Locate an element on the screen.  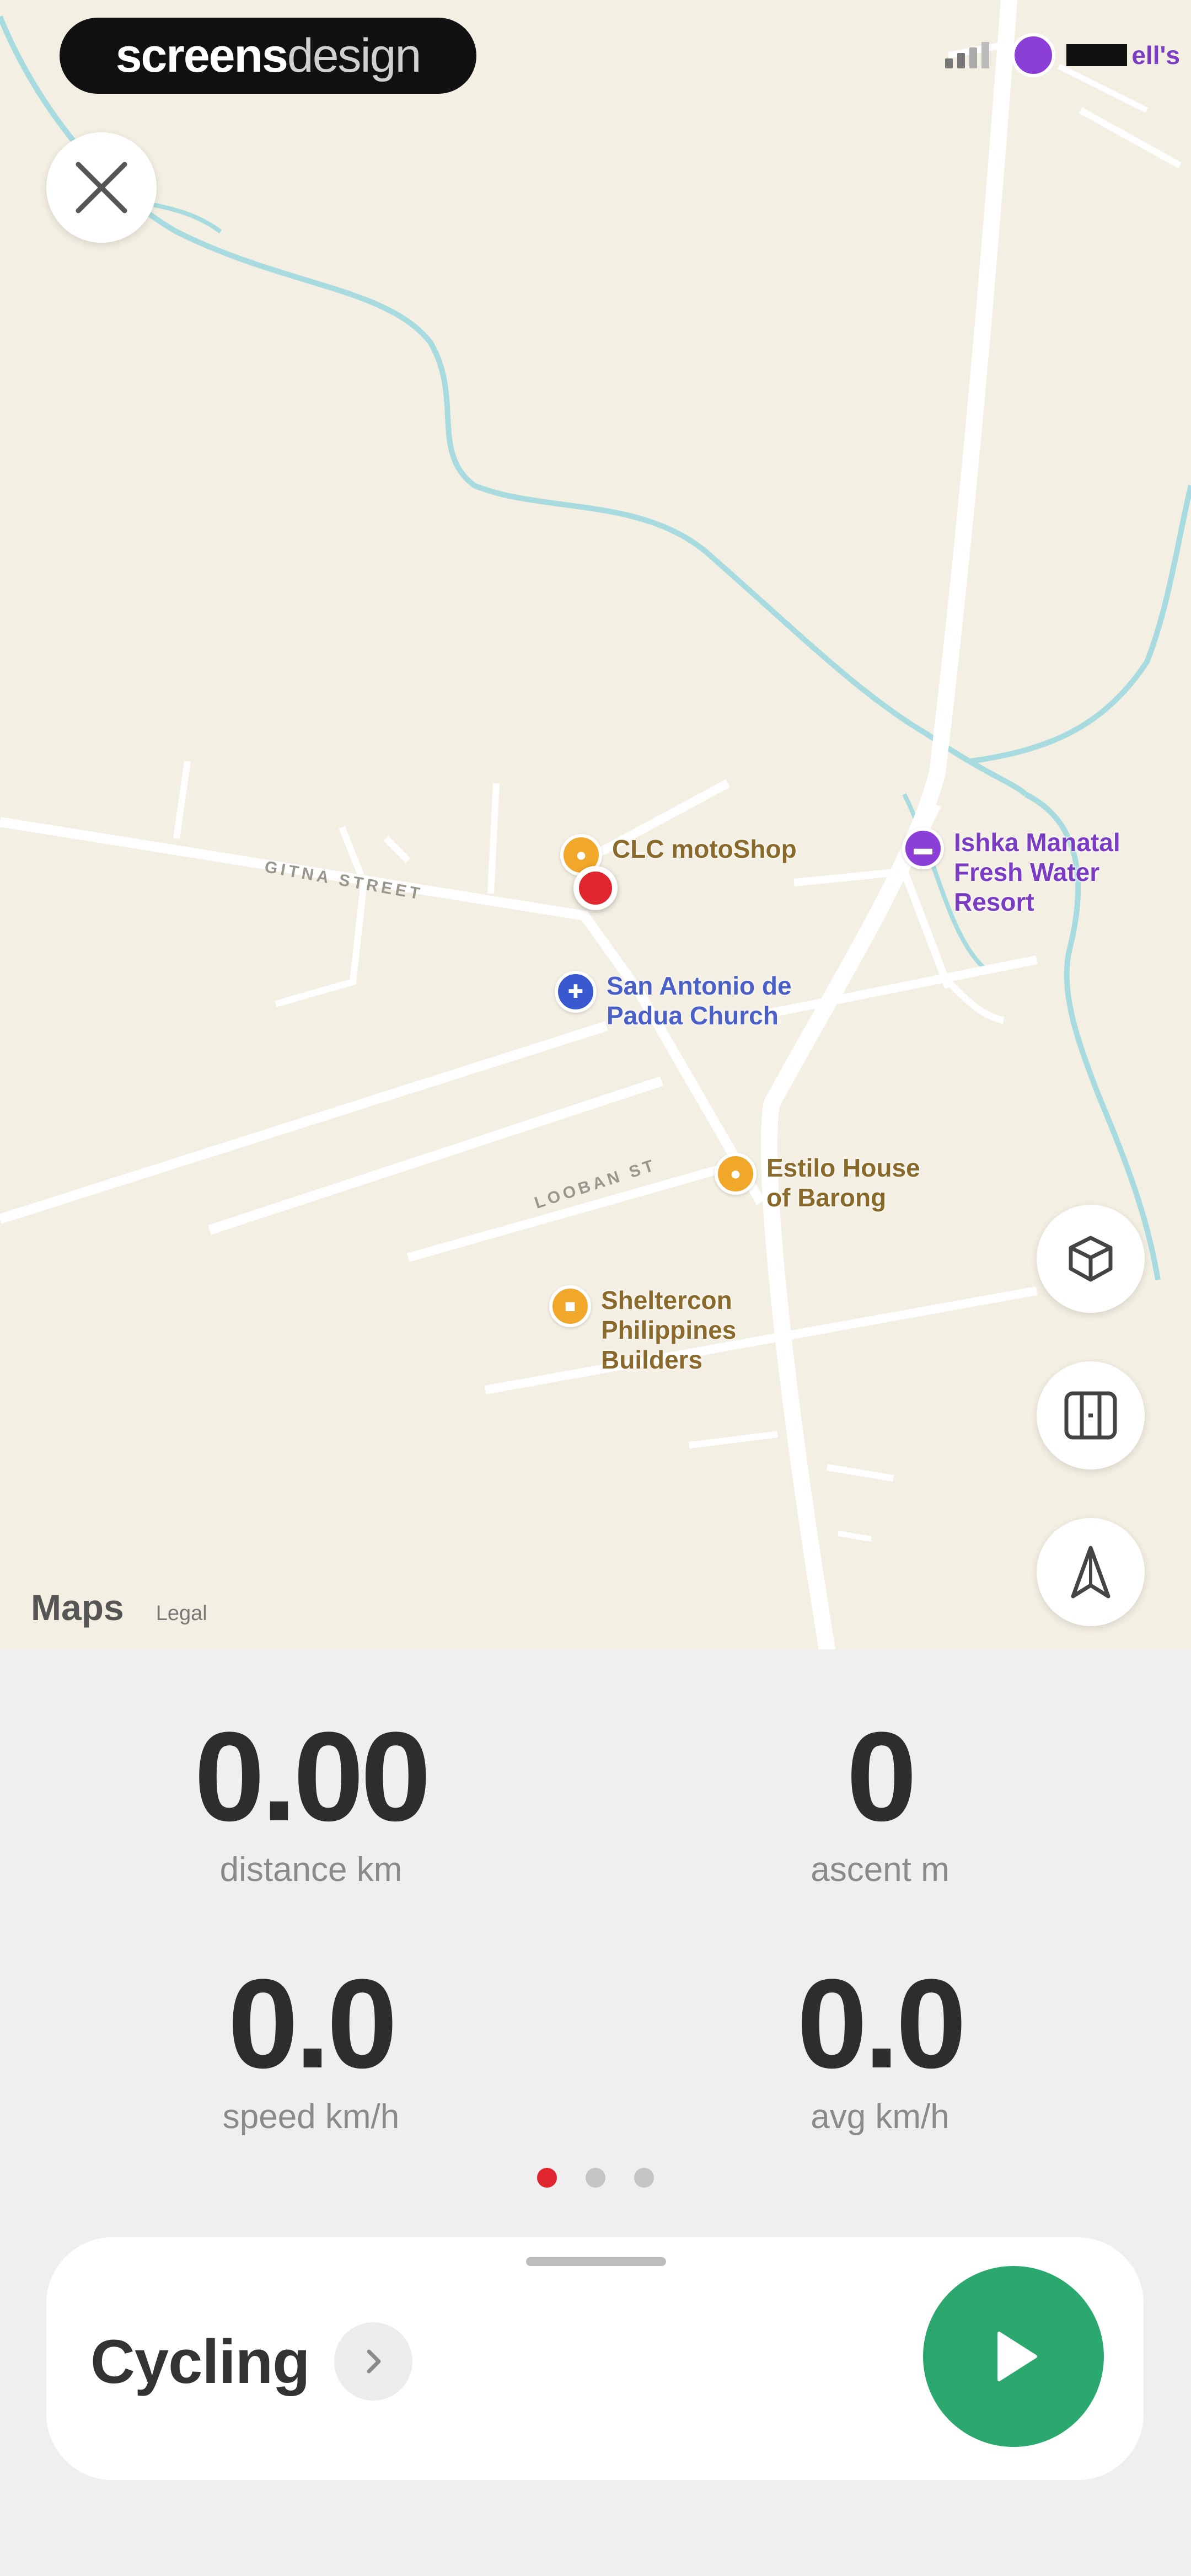
activity-sheet: Cycling is located at coordinates (595, 2358).